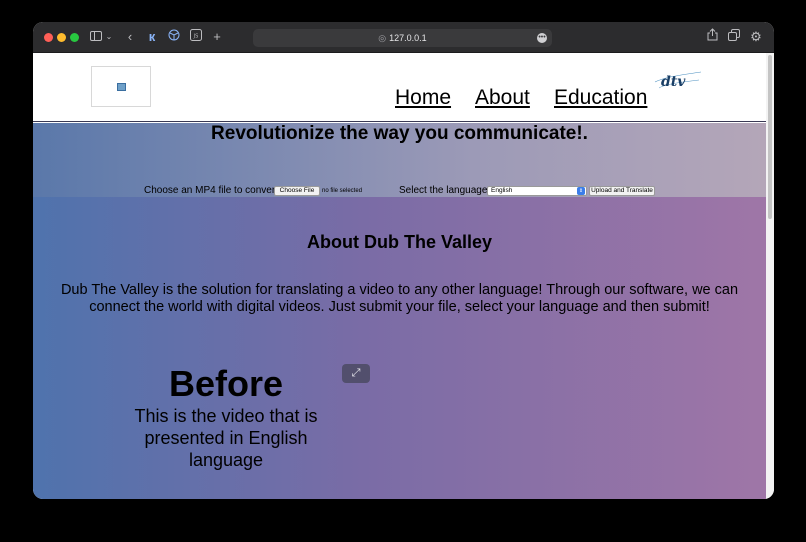  I want to click on close-window-button, so click(48, 37).